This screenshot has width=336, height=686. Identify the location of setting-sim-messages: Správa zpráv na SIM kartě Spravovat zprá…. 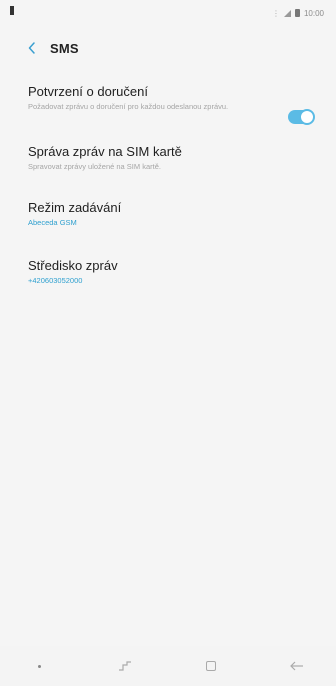
(168, 172).